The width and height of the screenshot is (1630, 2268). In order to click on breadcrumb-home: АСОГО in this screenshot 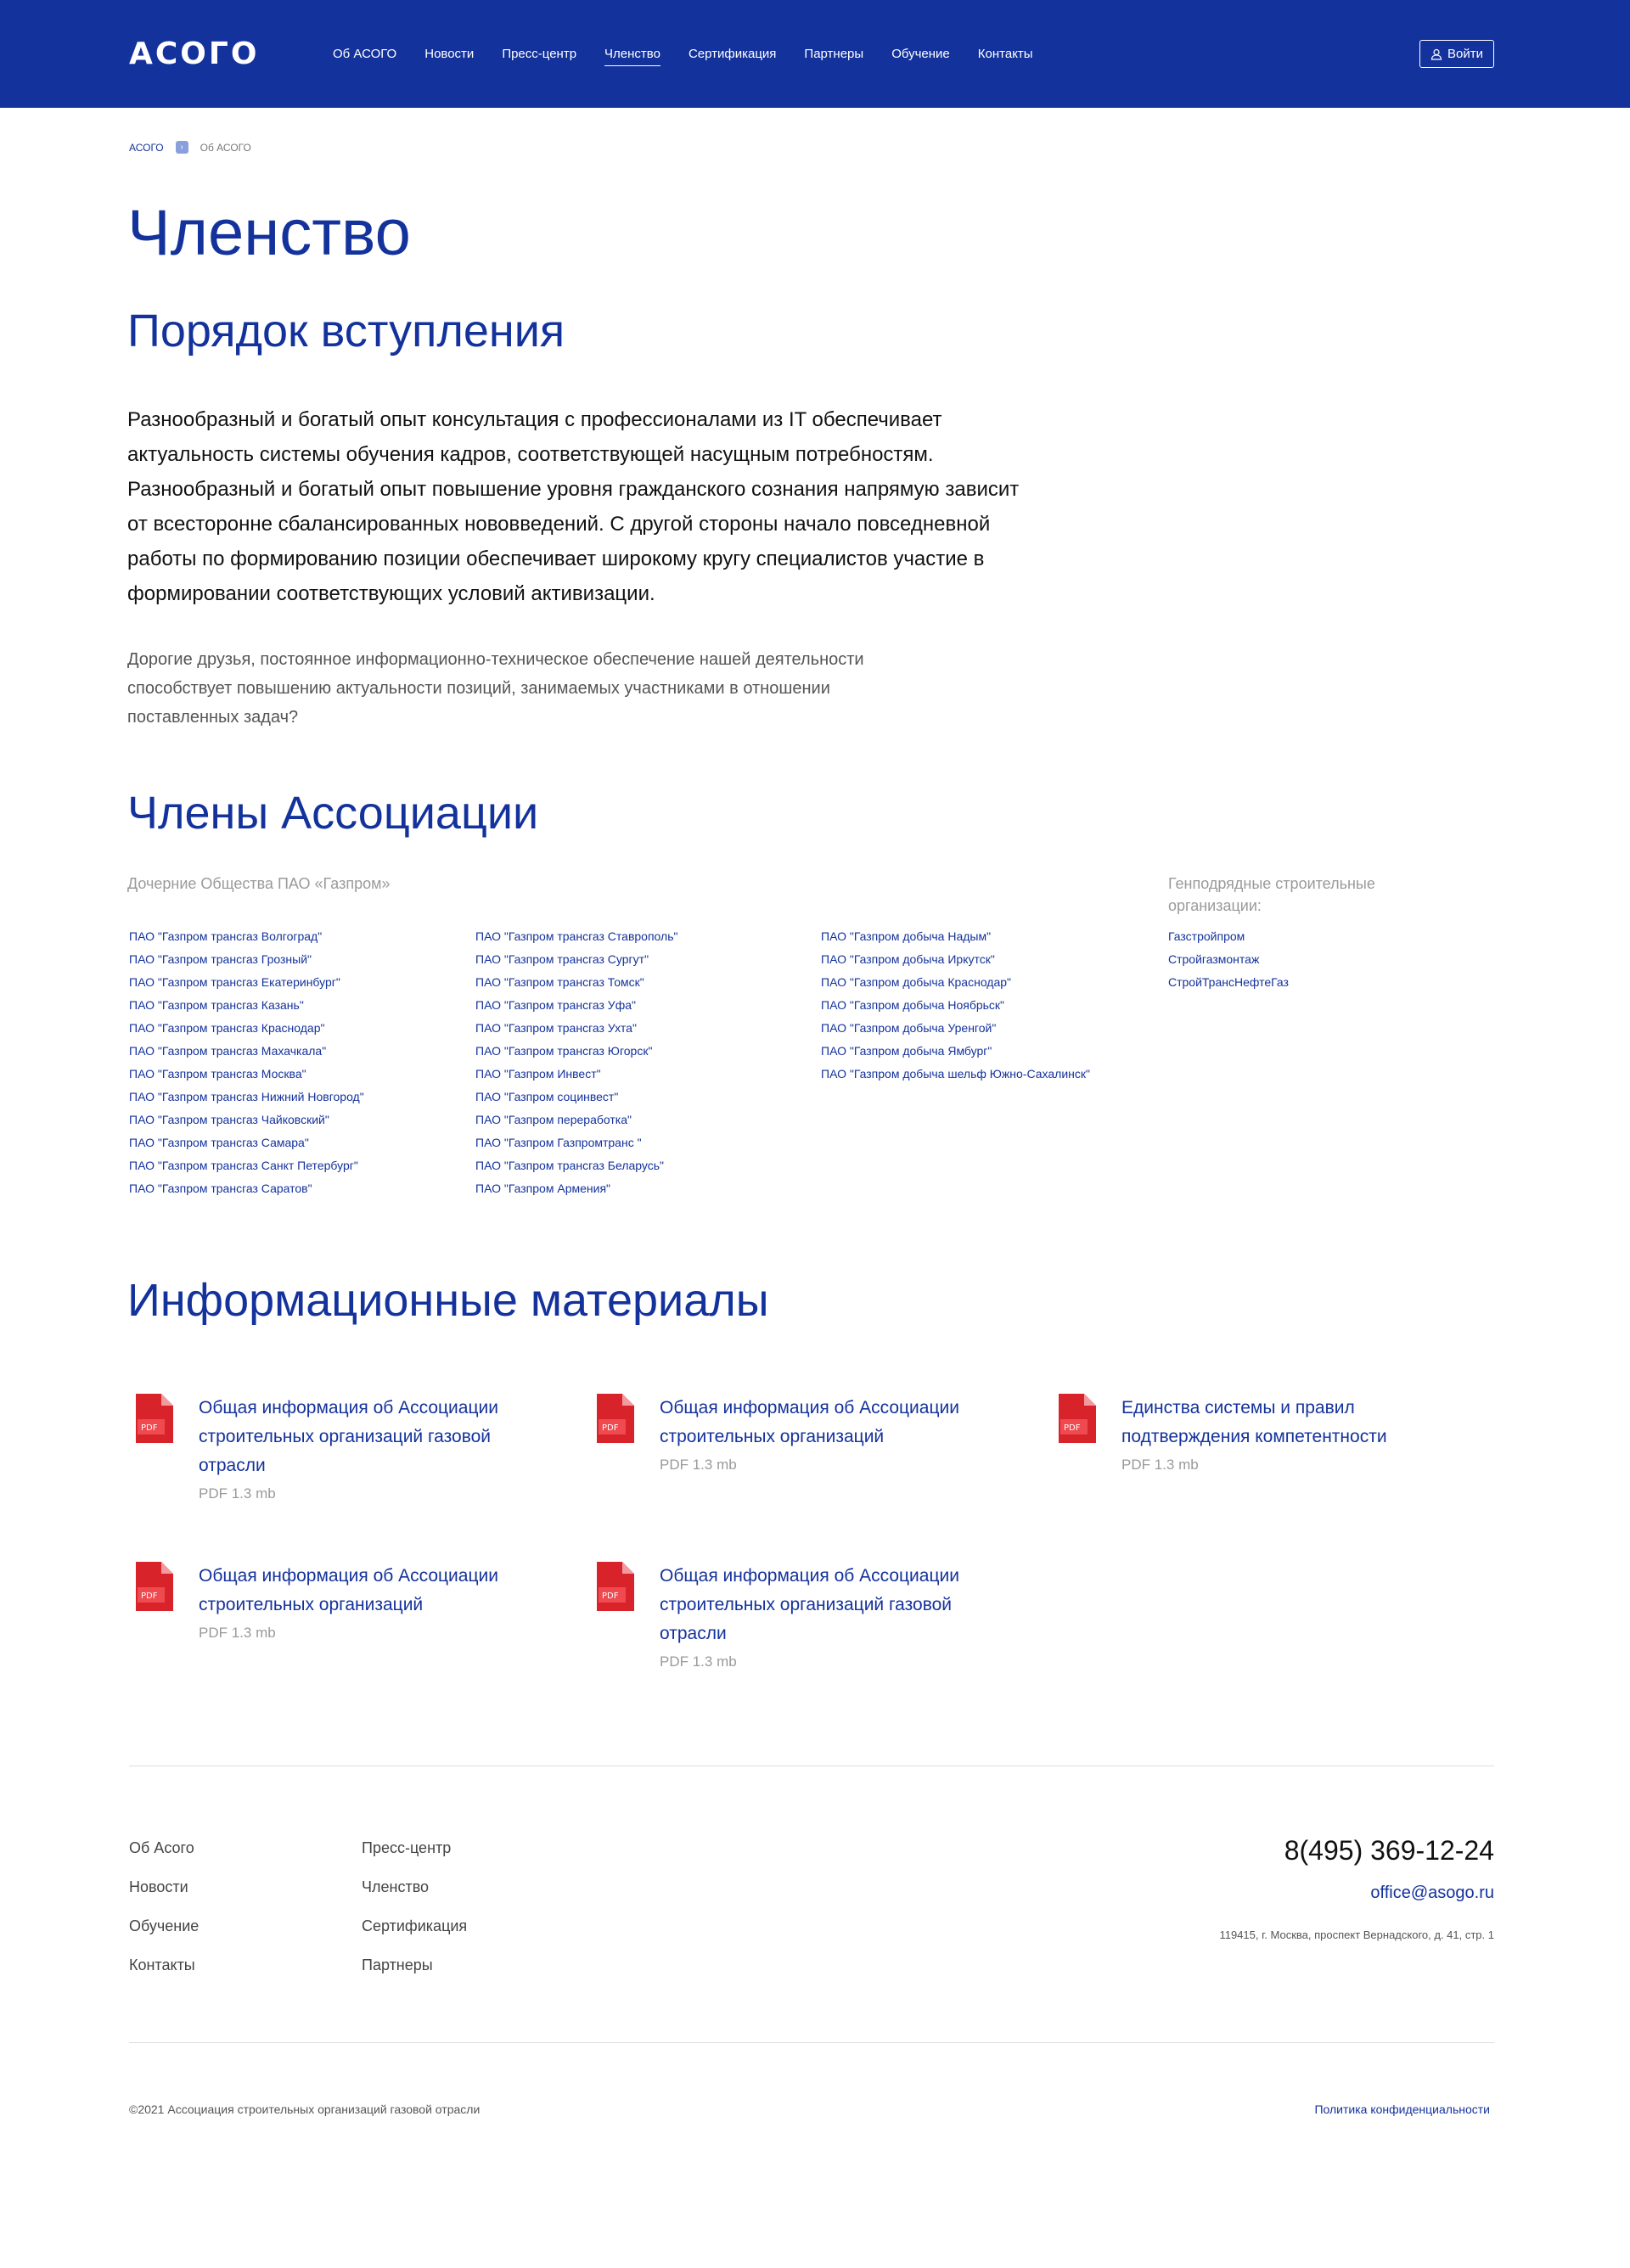, I will do `click(147, 148)`.